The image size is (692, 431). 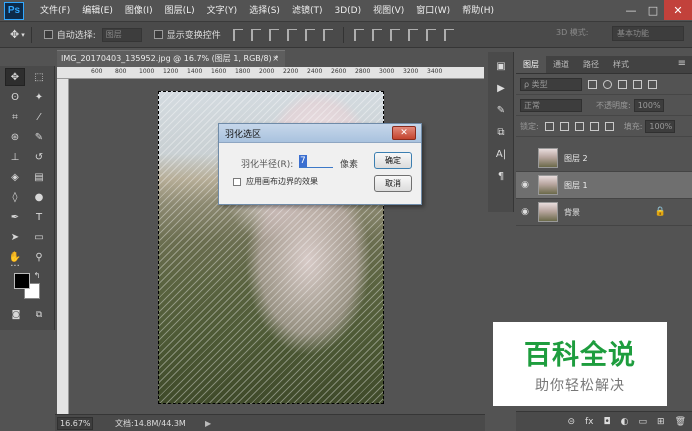 What do you see at coordinates (291, 34) in the screenshot?
I see `align-left-icon` at bounding box center [291, 34].